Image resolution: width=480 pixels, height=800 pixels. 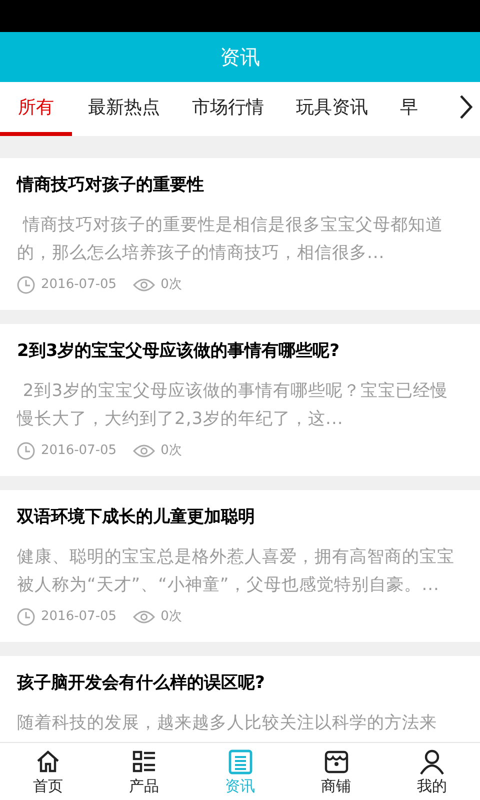 I want to click on nav-tab: 我的, so click(x=432, y=771).